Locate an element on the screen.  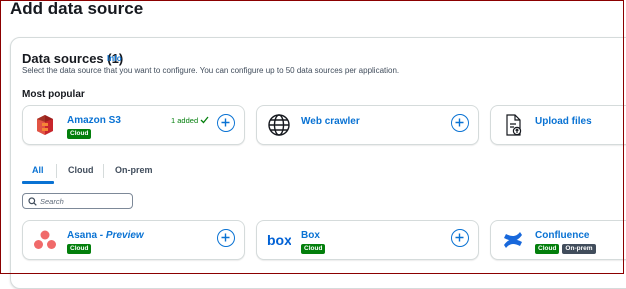
source-name-text: Asana is located at coordinates (82, 235).